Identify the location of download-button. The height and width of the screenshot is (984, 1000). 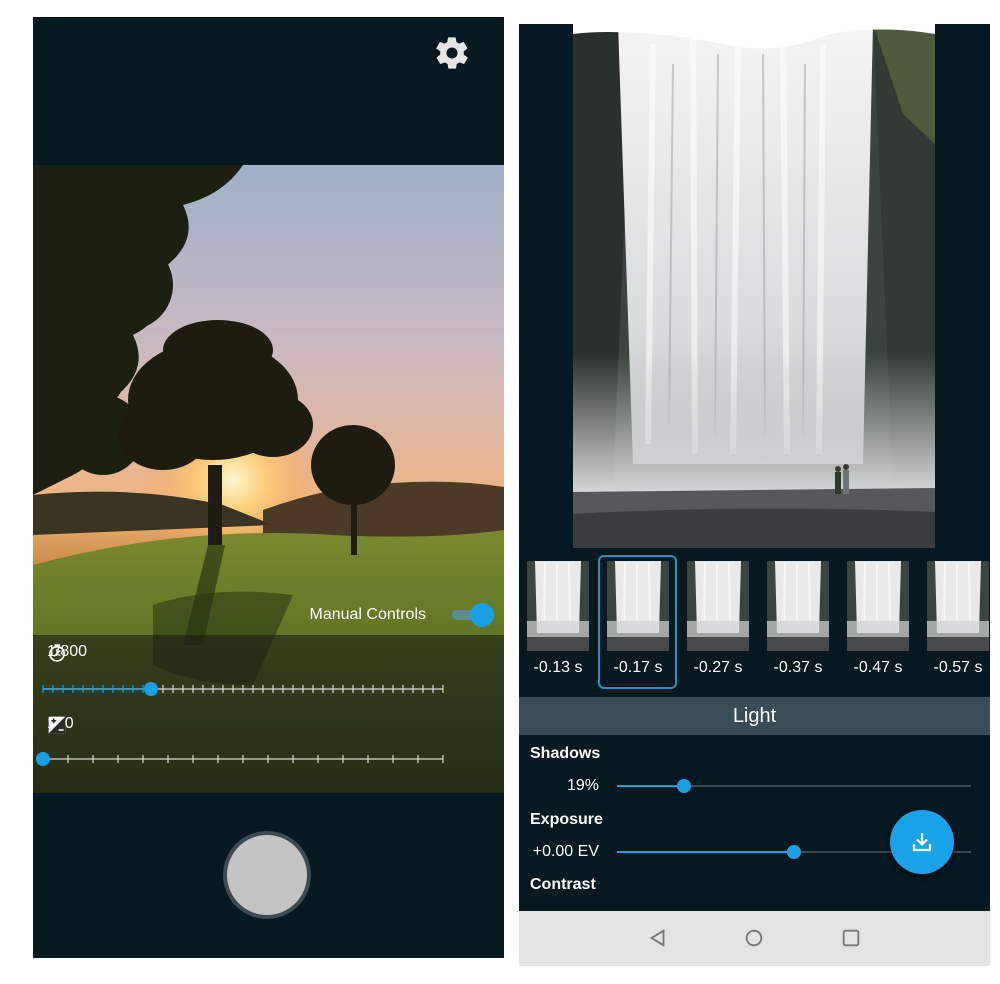
(922, 842).